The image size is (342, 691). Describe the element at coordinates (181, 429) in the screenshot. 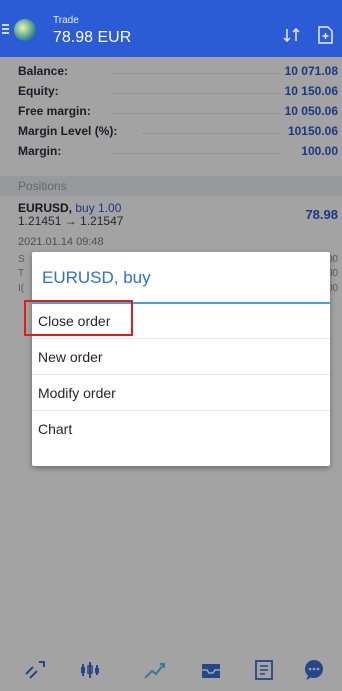

I see `chart-option: Chart` at that location.